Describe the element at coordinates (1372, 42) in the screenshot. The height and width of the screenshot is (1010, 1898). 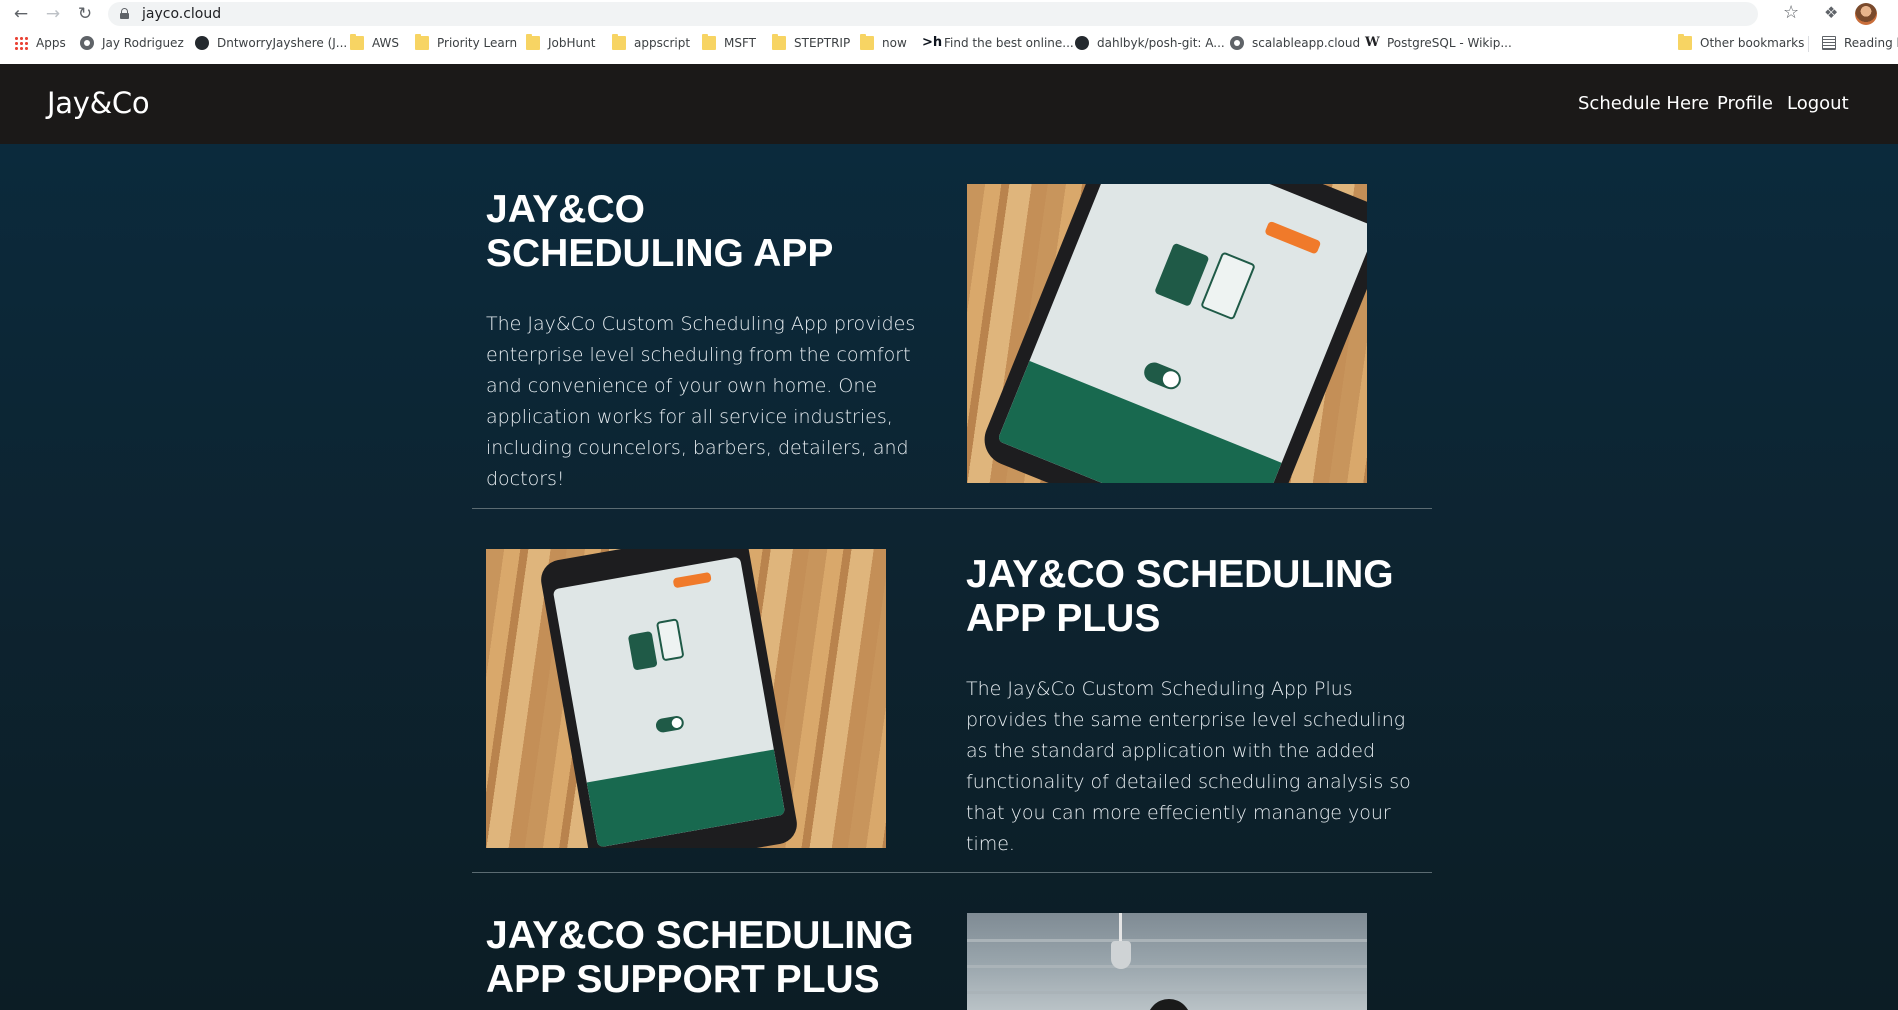
I see `wikipedia-icon: W` at that location.